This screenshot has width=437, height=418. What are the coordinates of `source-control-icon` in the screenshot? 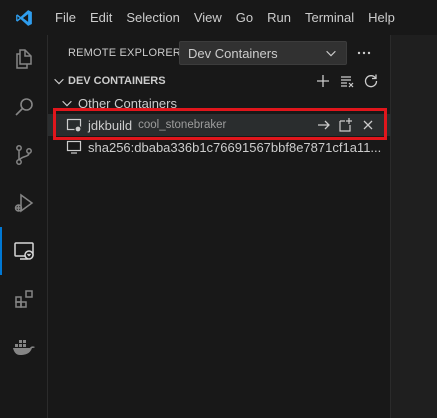 It's located at (24, 155).